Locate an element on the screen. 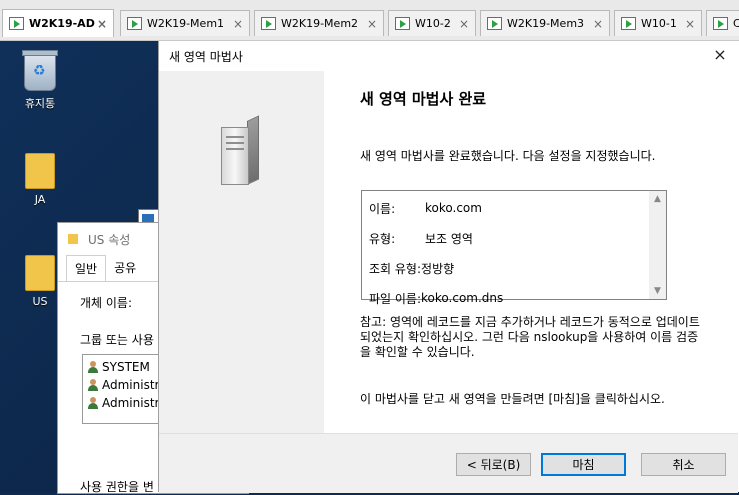 The image size is (739, 495). tab-label: W10-1 is located at coordinates (659, 23).